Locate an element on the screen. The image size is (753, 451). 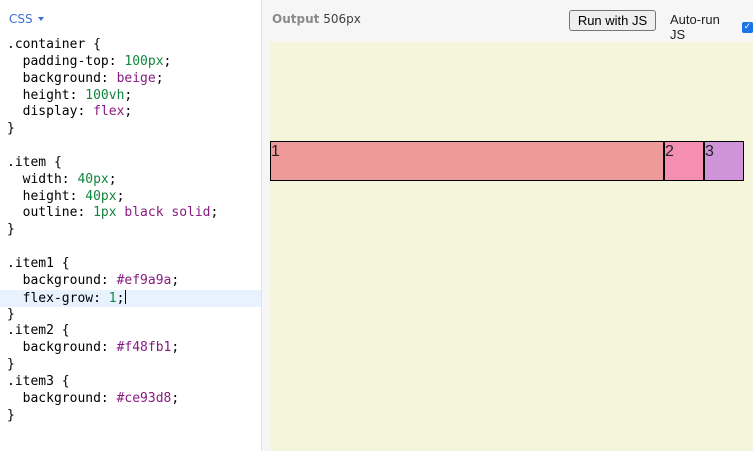
code-token: beige is located at coordinates (136, 78).